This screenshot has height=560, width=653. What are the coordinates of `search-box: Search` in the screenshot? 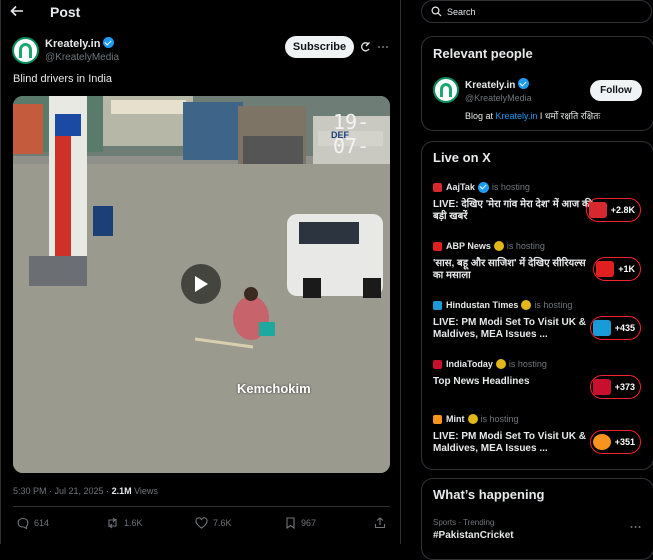 It's located at (536, 11).